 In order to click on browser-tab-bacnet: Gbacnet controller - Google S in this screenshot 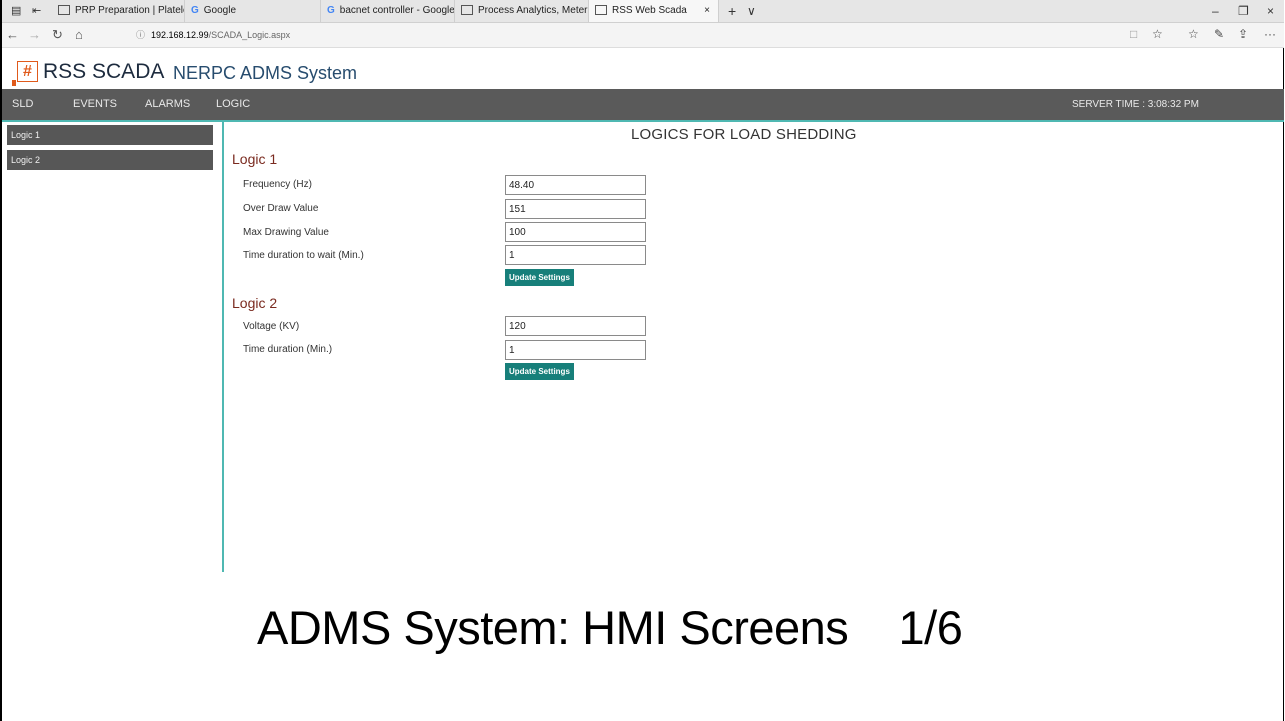, I will do `click(388, 11)`.